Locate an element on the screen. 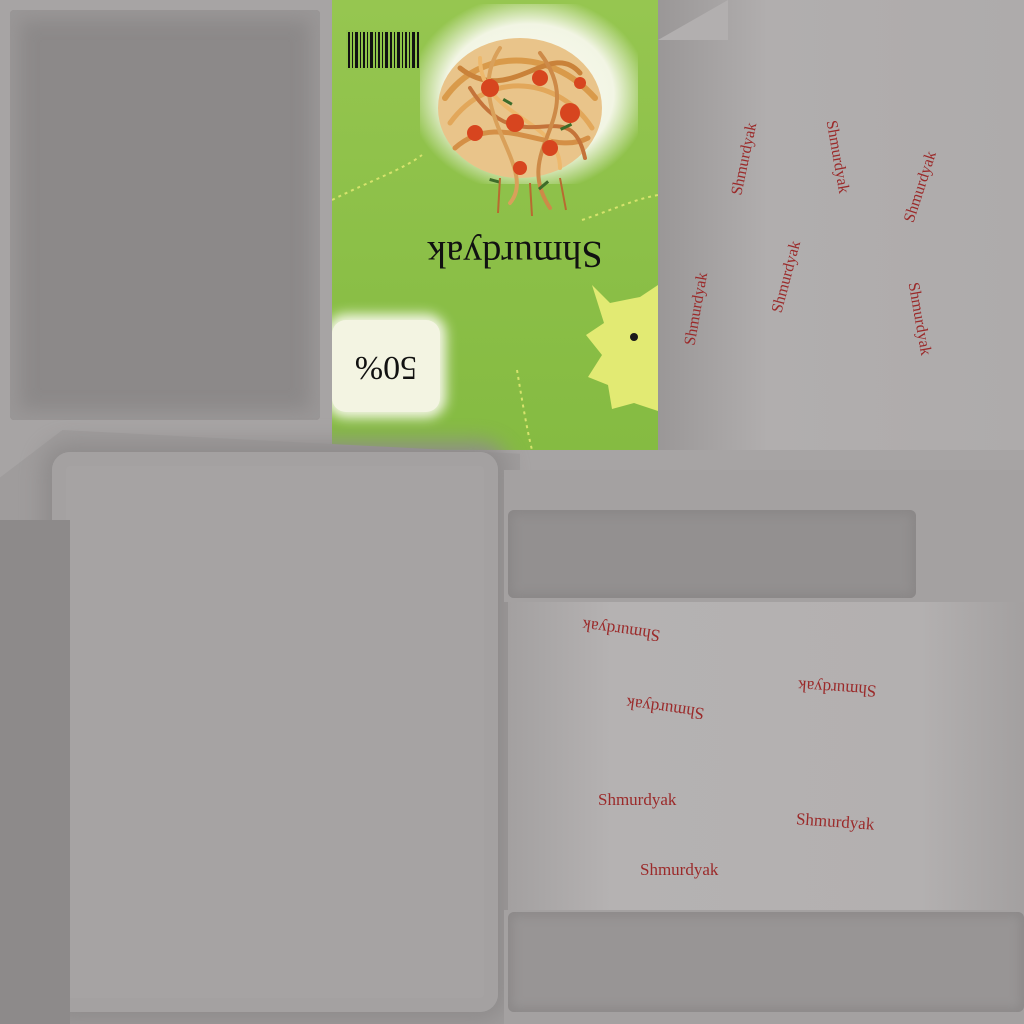 The height and width of the screenshot is (1024, 1024). barcode-icon is located at coordinates (383, 50).